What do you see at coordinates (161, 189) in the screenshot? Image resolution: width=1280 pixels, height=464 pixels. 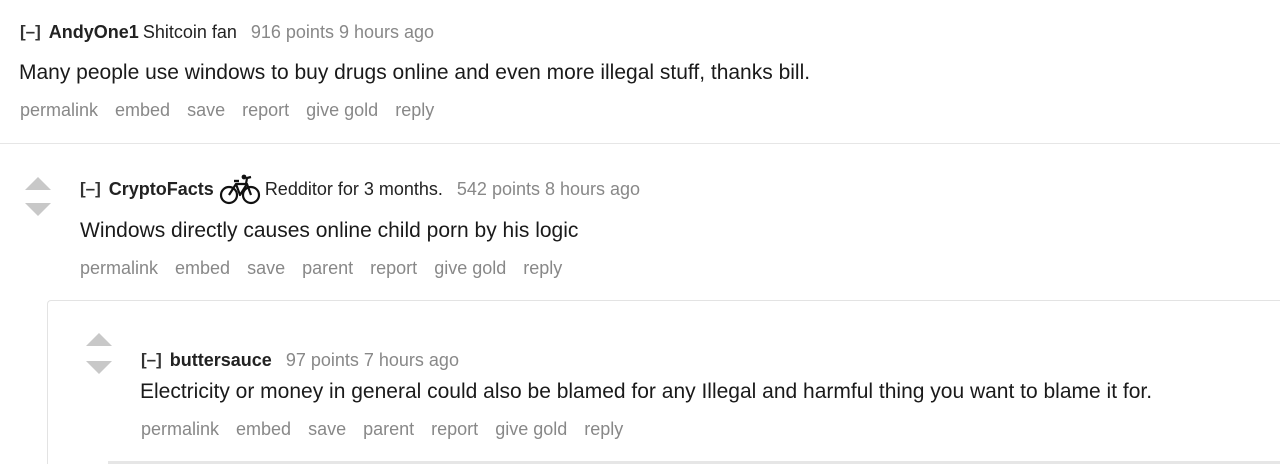 I see `author-link: CryptoFacts` at bounding box center [161, 189].